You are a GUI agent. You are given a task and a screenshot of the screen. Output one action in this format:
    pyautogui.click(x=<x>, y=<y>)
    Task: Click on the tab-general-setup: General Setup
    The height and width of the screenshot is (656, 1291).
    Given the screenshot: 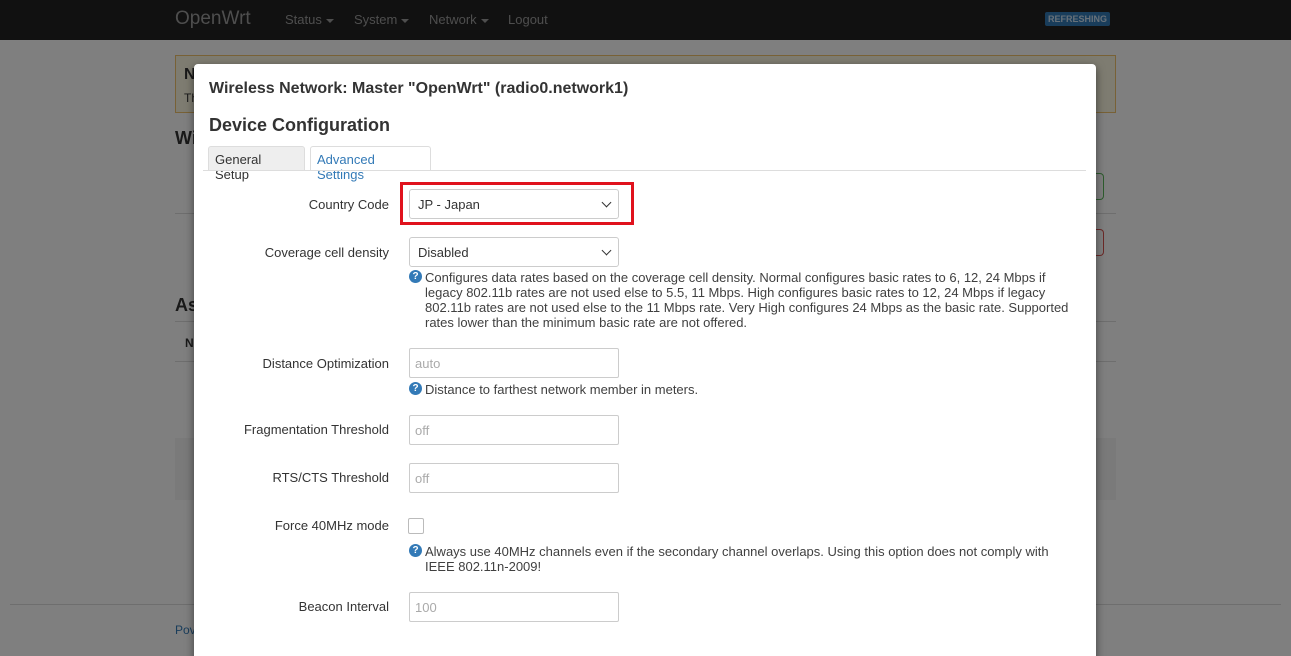 What is the action you would take?
    pyautogui.click(x=256, y=164)
    